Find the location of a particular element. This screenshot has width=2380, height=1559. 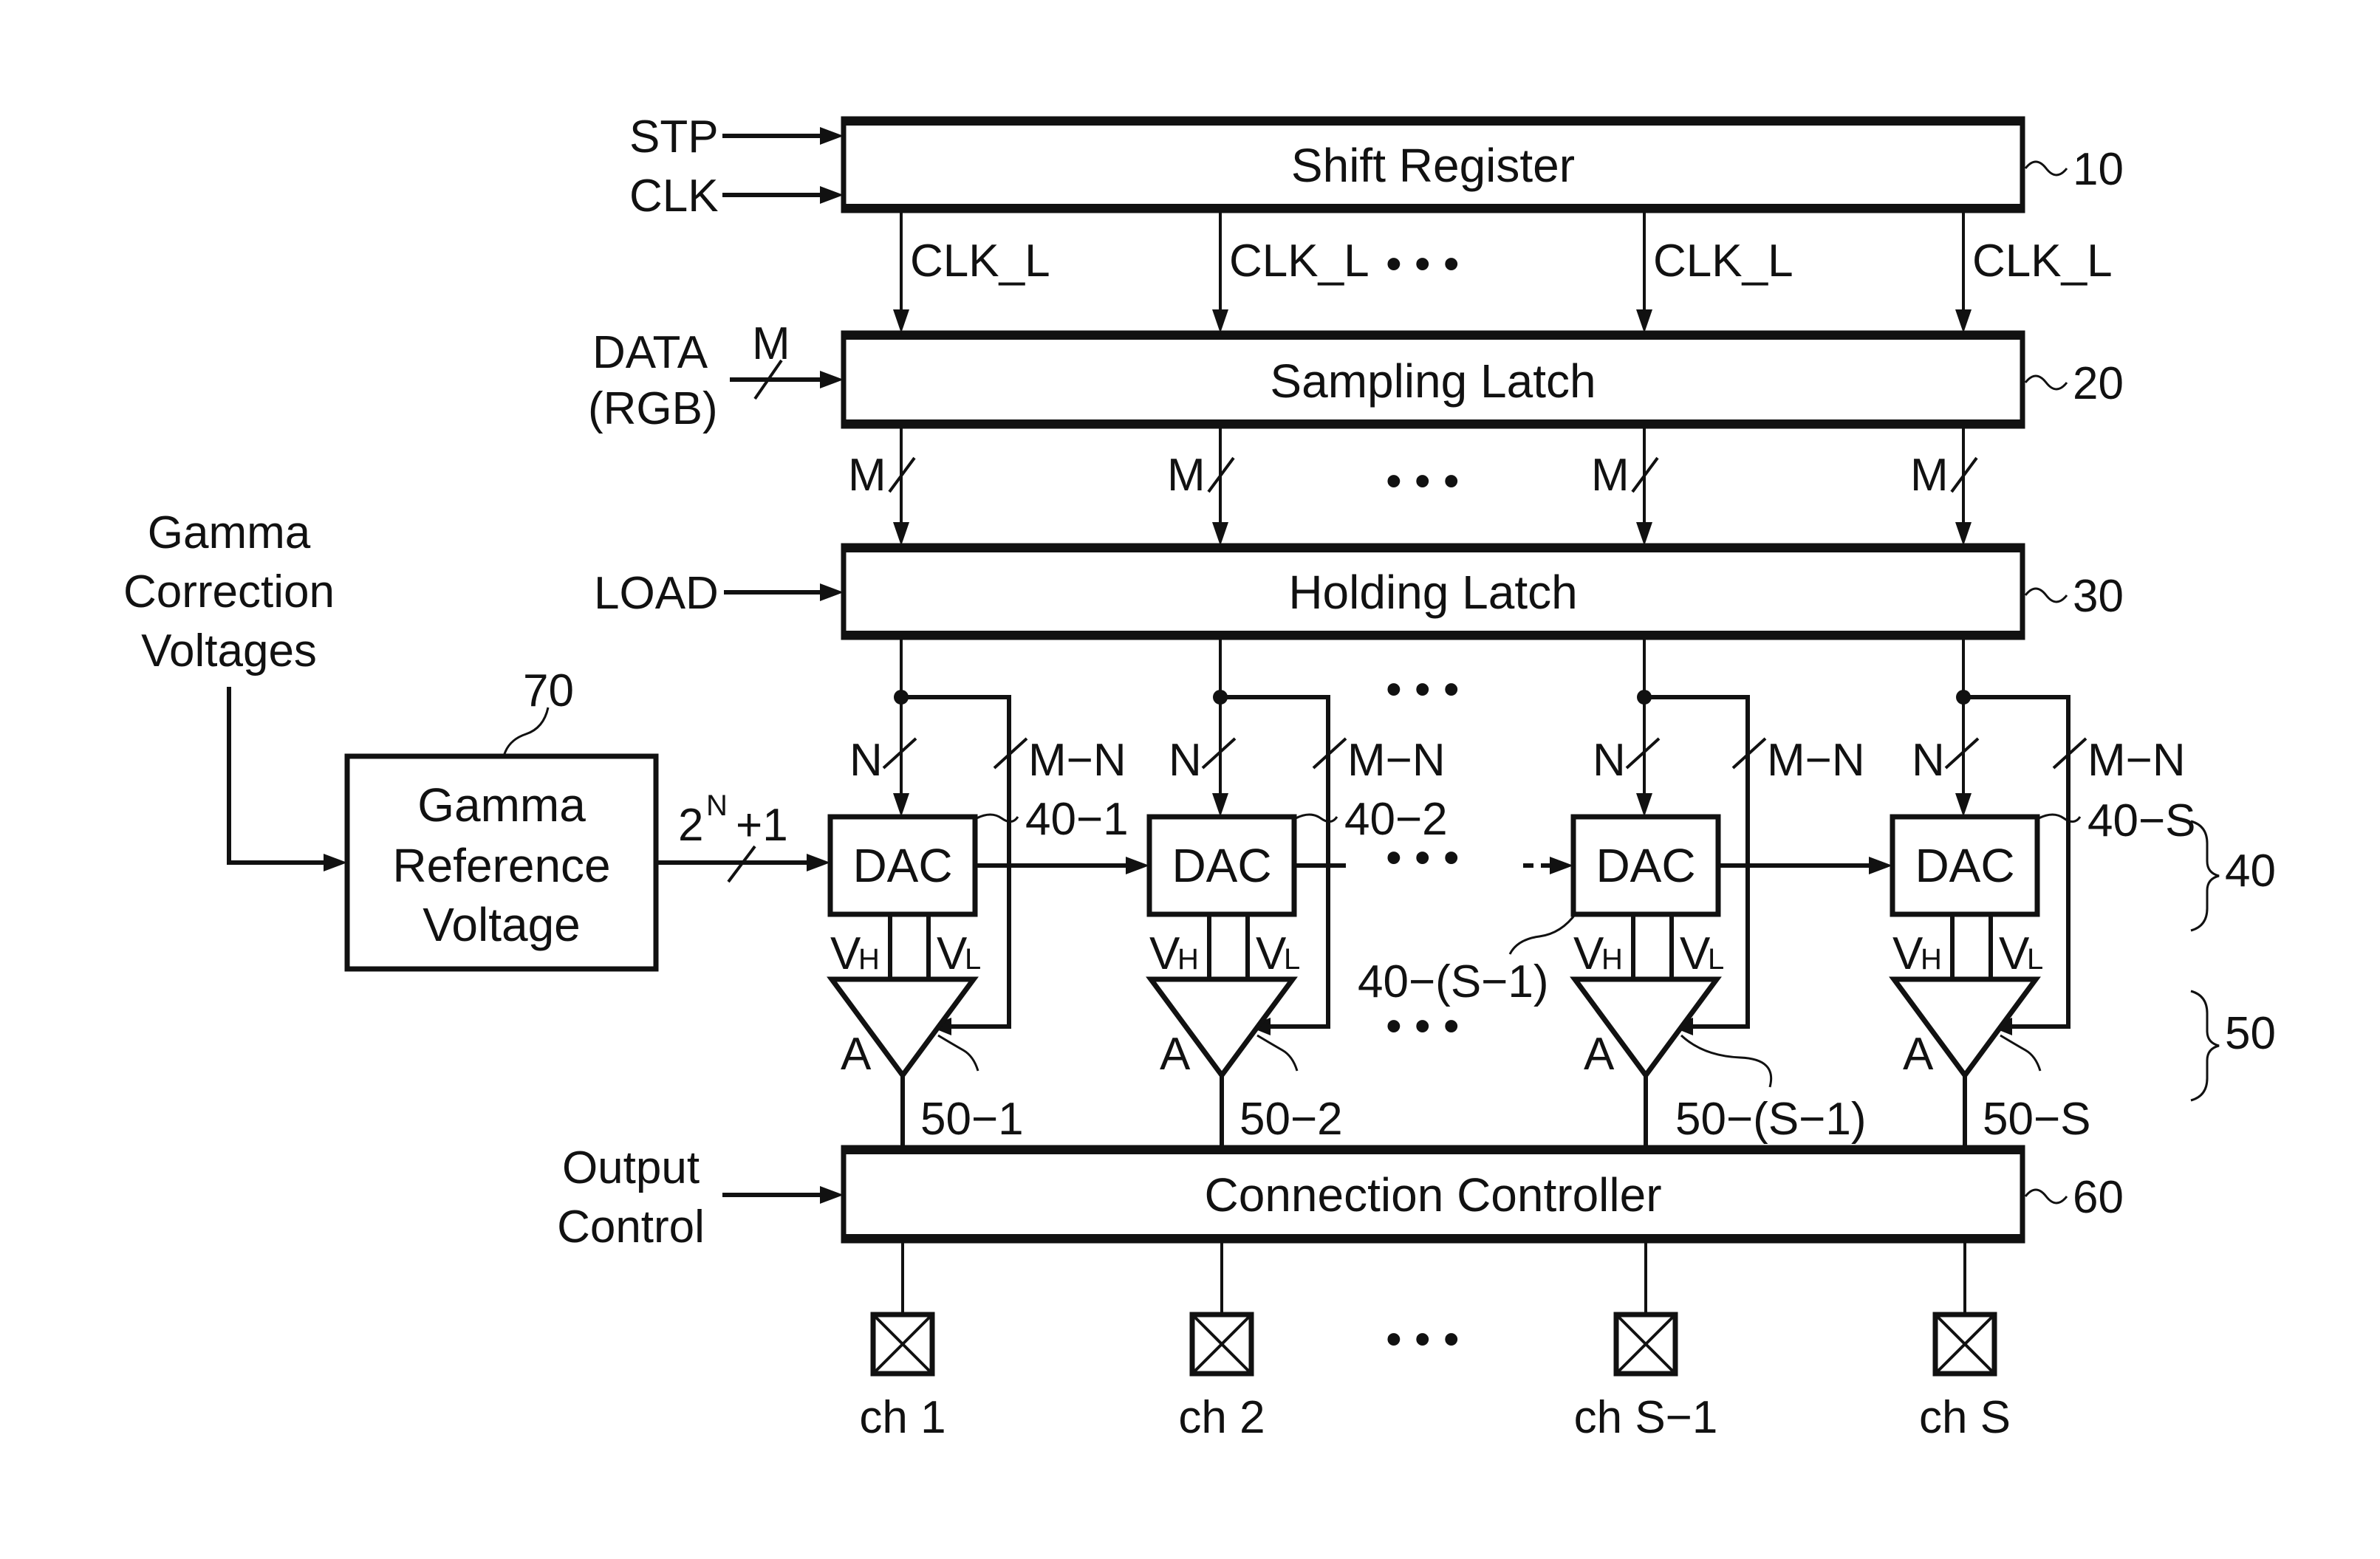

gamma-reference-block: Gamma Reference Voltage 70 is located at coordinates (501, 818).